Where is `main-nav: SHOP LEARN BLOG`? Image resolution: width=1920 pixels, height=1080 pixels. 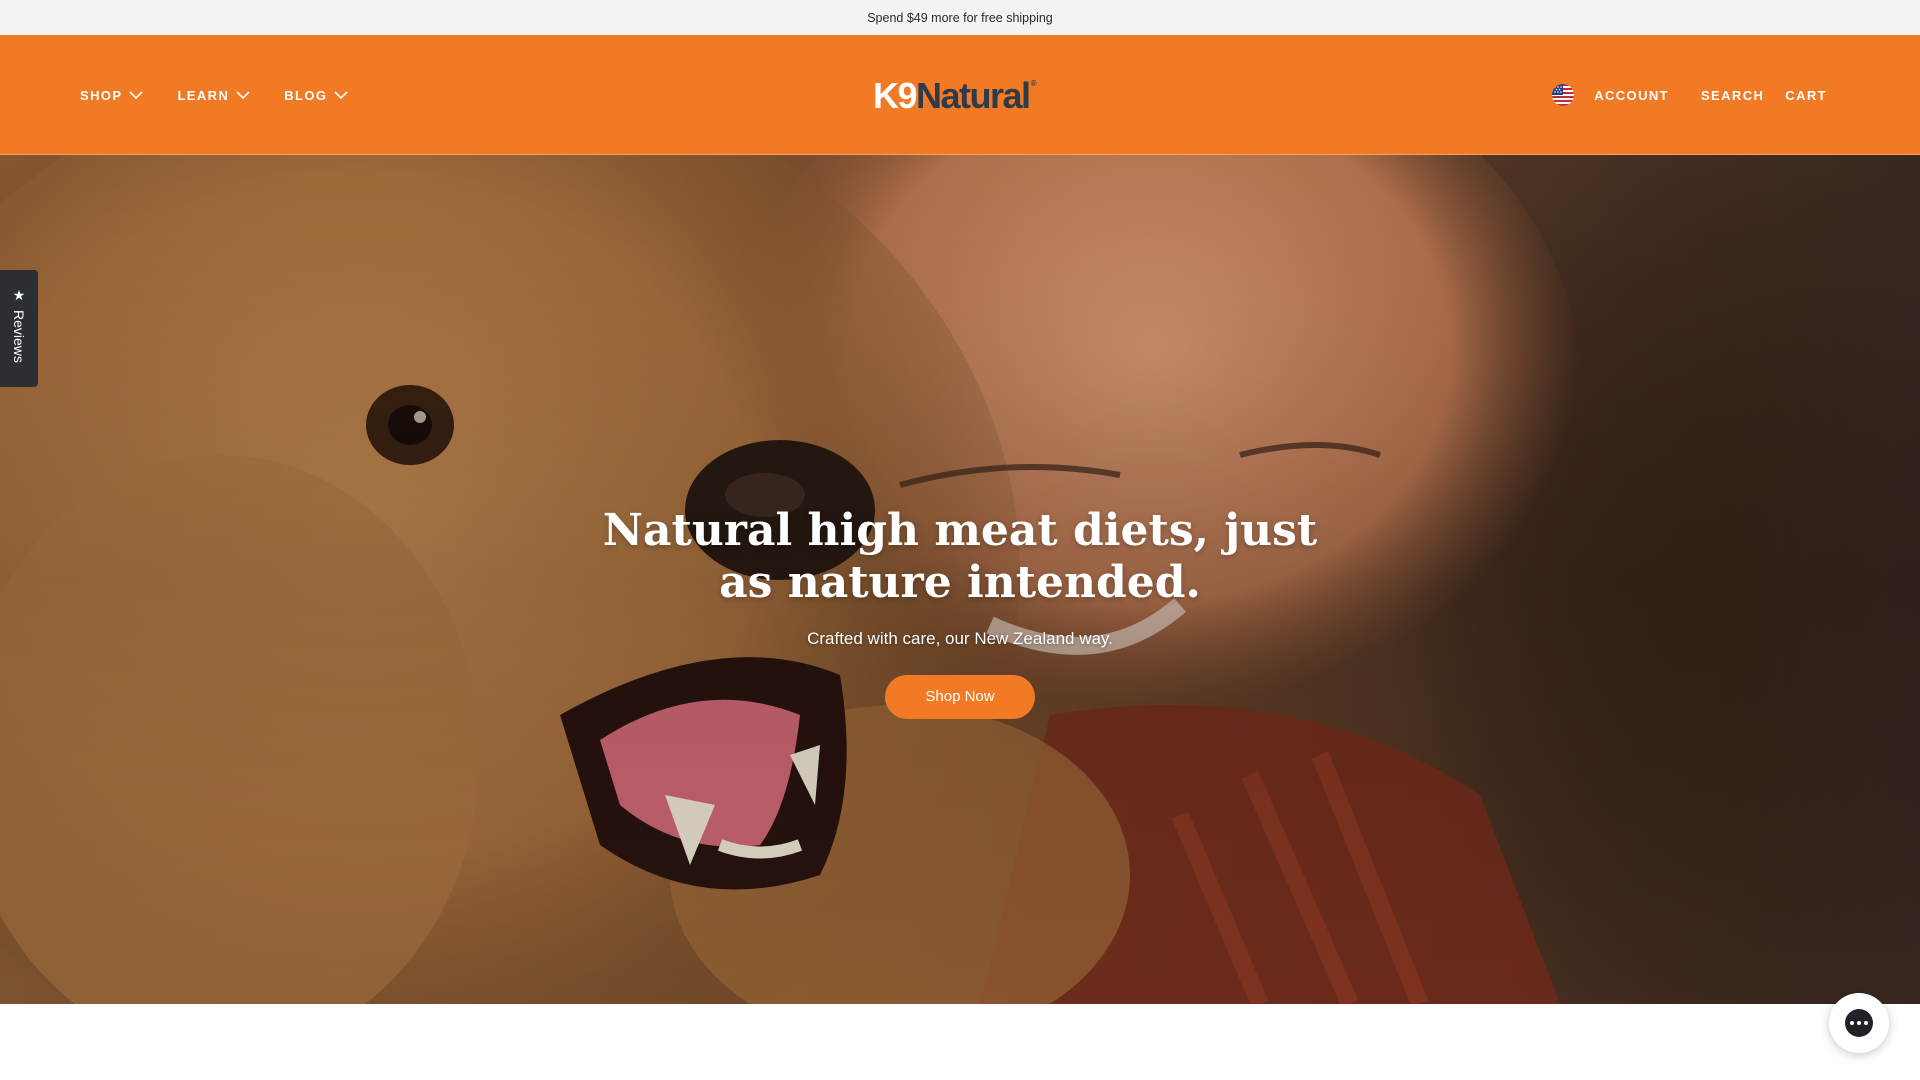 main-nav: SHOP LEARN BLOG is located at coordinates (214, 95).